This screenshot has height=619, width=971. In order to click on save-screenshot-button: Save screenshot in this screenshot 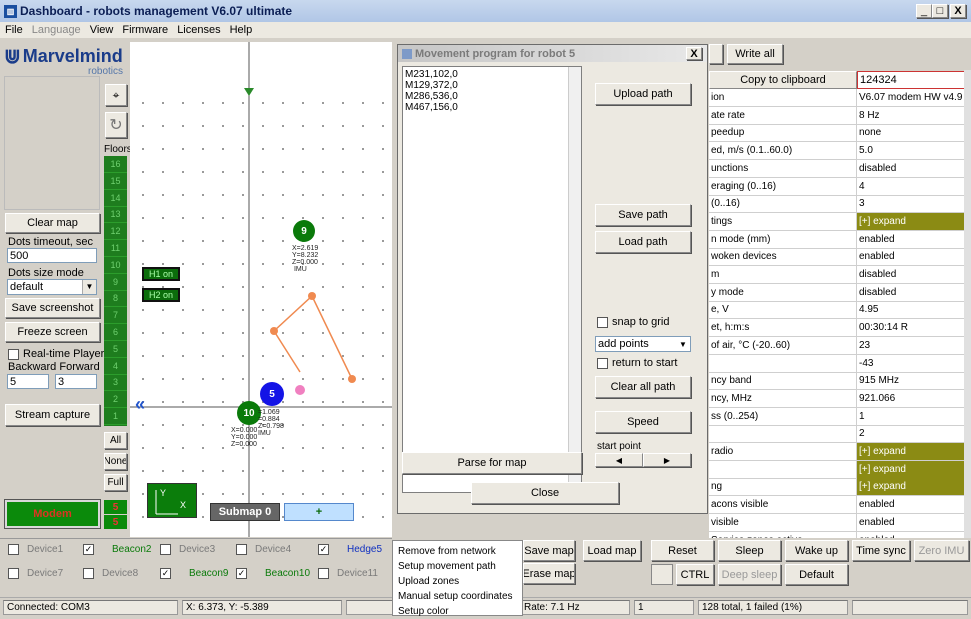, I will do `click(52, 308)`.